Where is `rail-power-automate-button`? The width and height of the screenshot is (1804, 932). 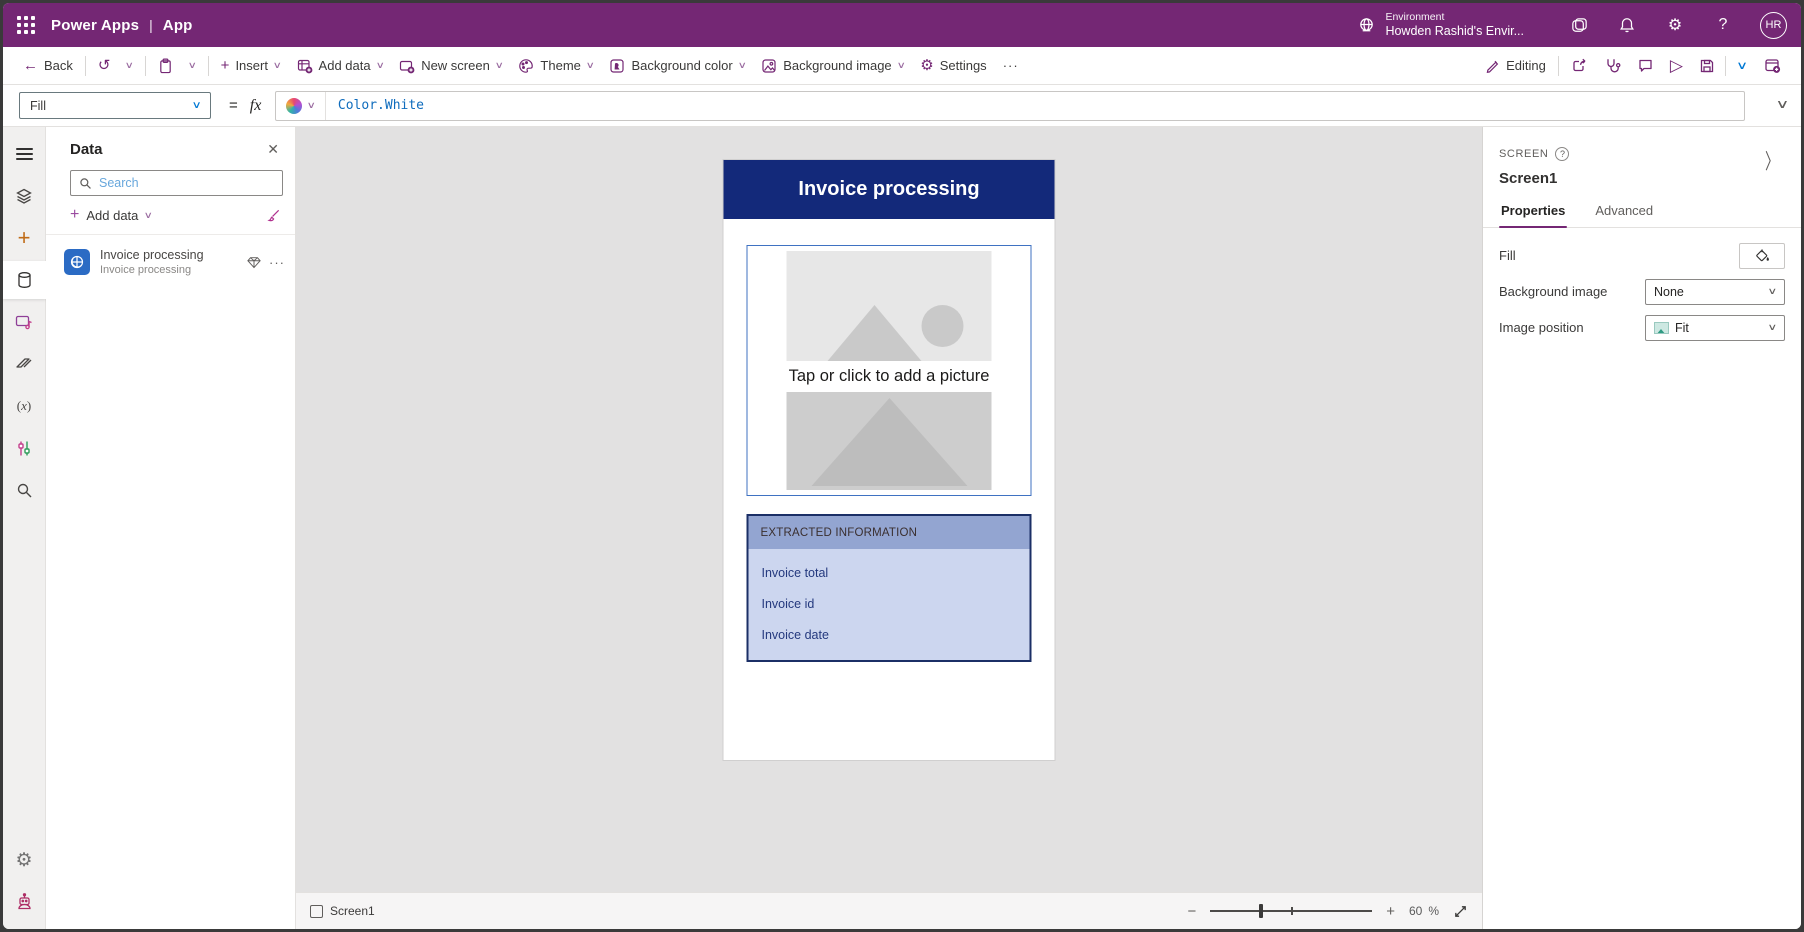
rail-power-automate-button is located at coordinates (24, 364).